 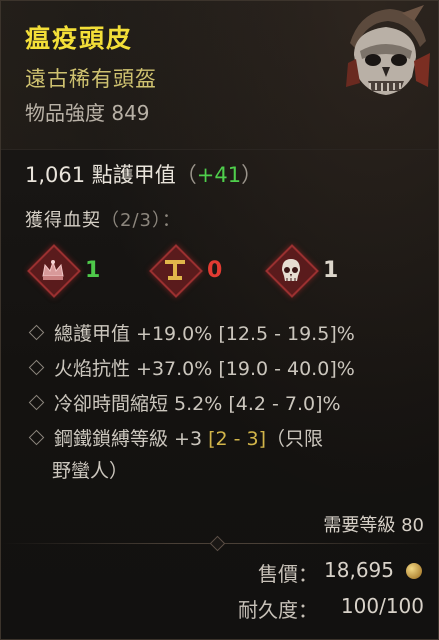 I want to click on armor-value: 1,061 點護甲值（+41）, so click(x=143, y=174).